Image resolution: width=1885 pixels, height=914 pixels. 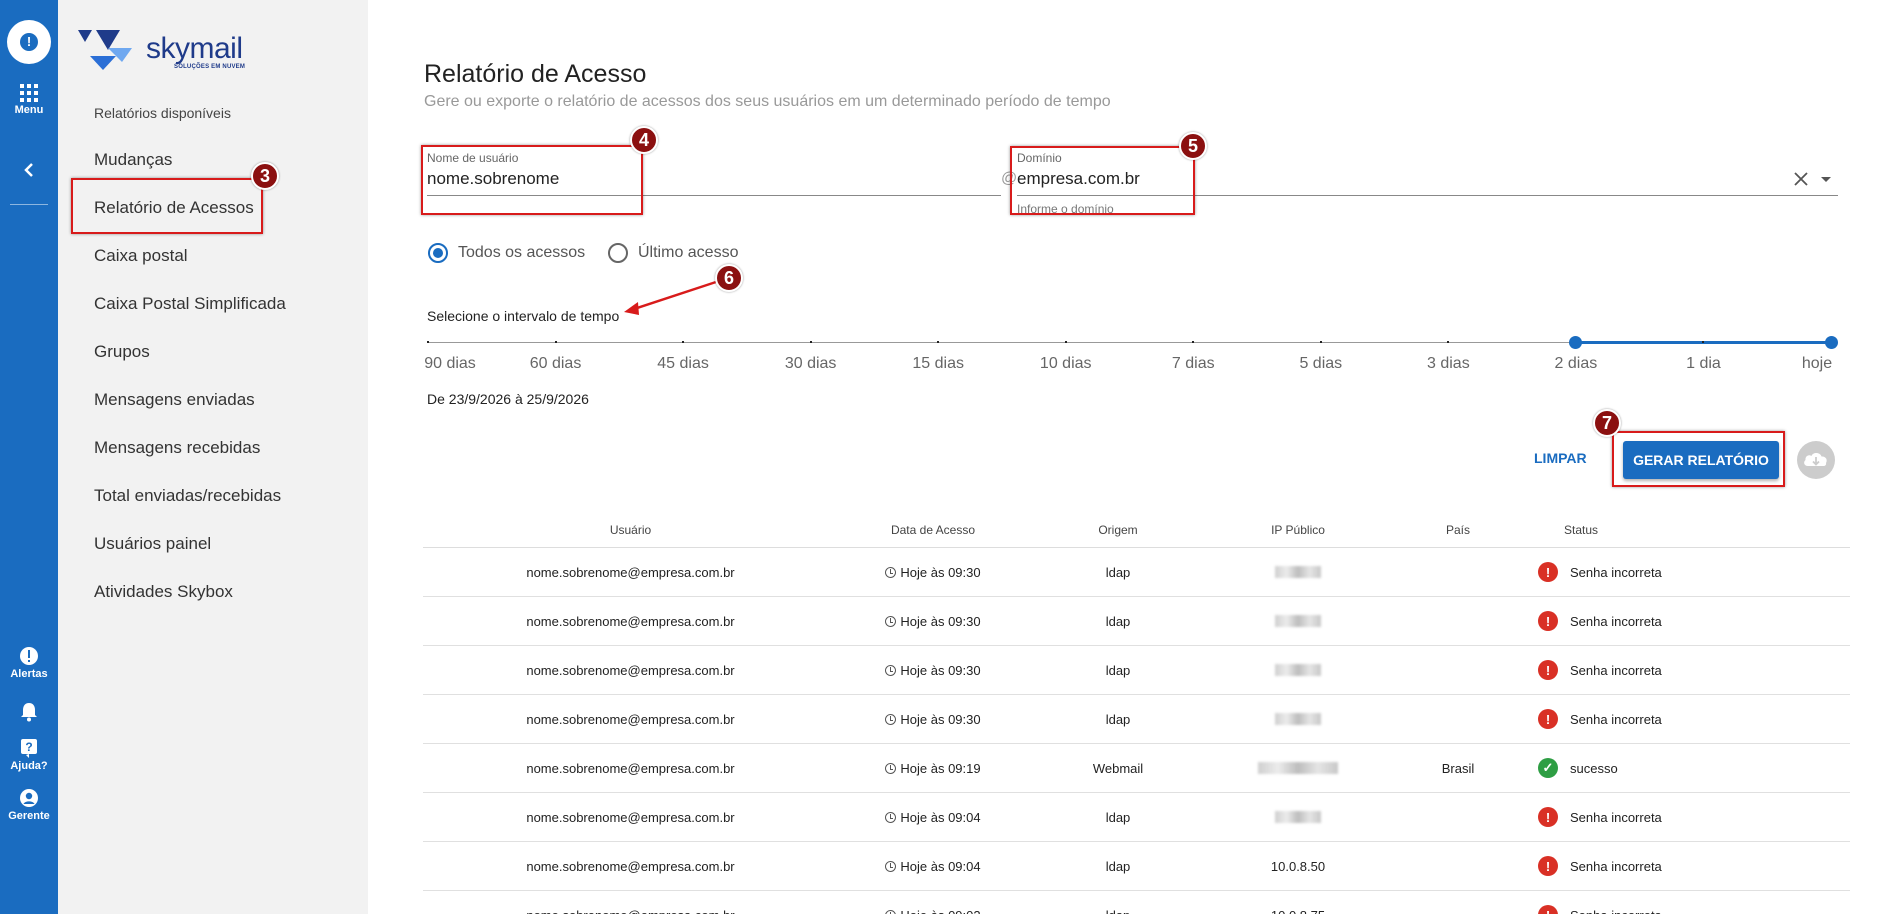 What do you see at coordinates (618, 253) in the screenshot?
I see `radio-unchecked-icon` at bounding box center [618, 253].